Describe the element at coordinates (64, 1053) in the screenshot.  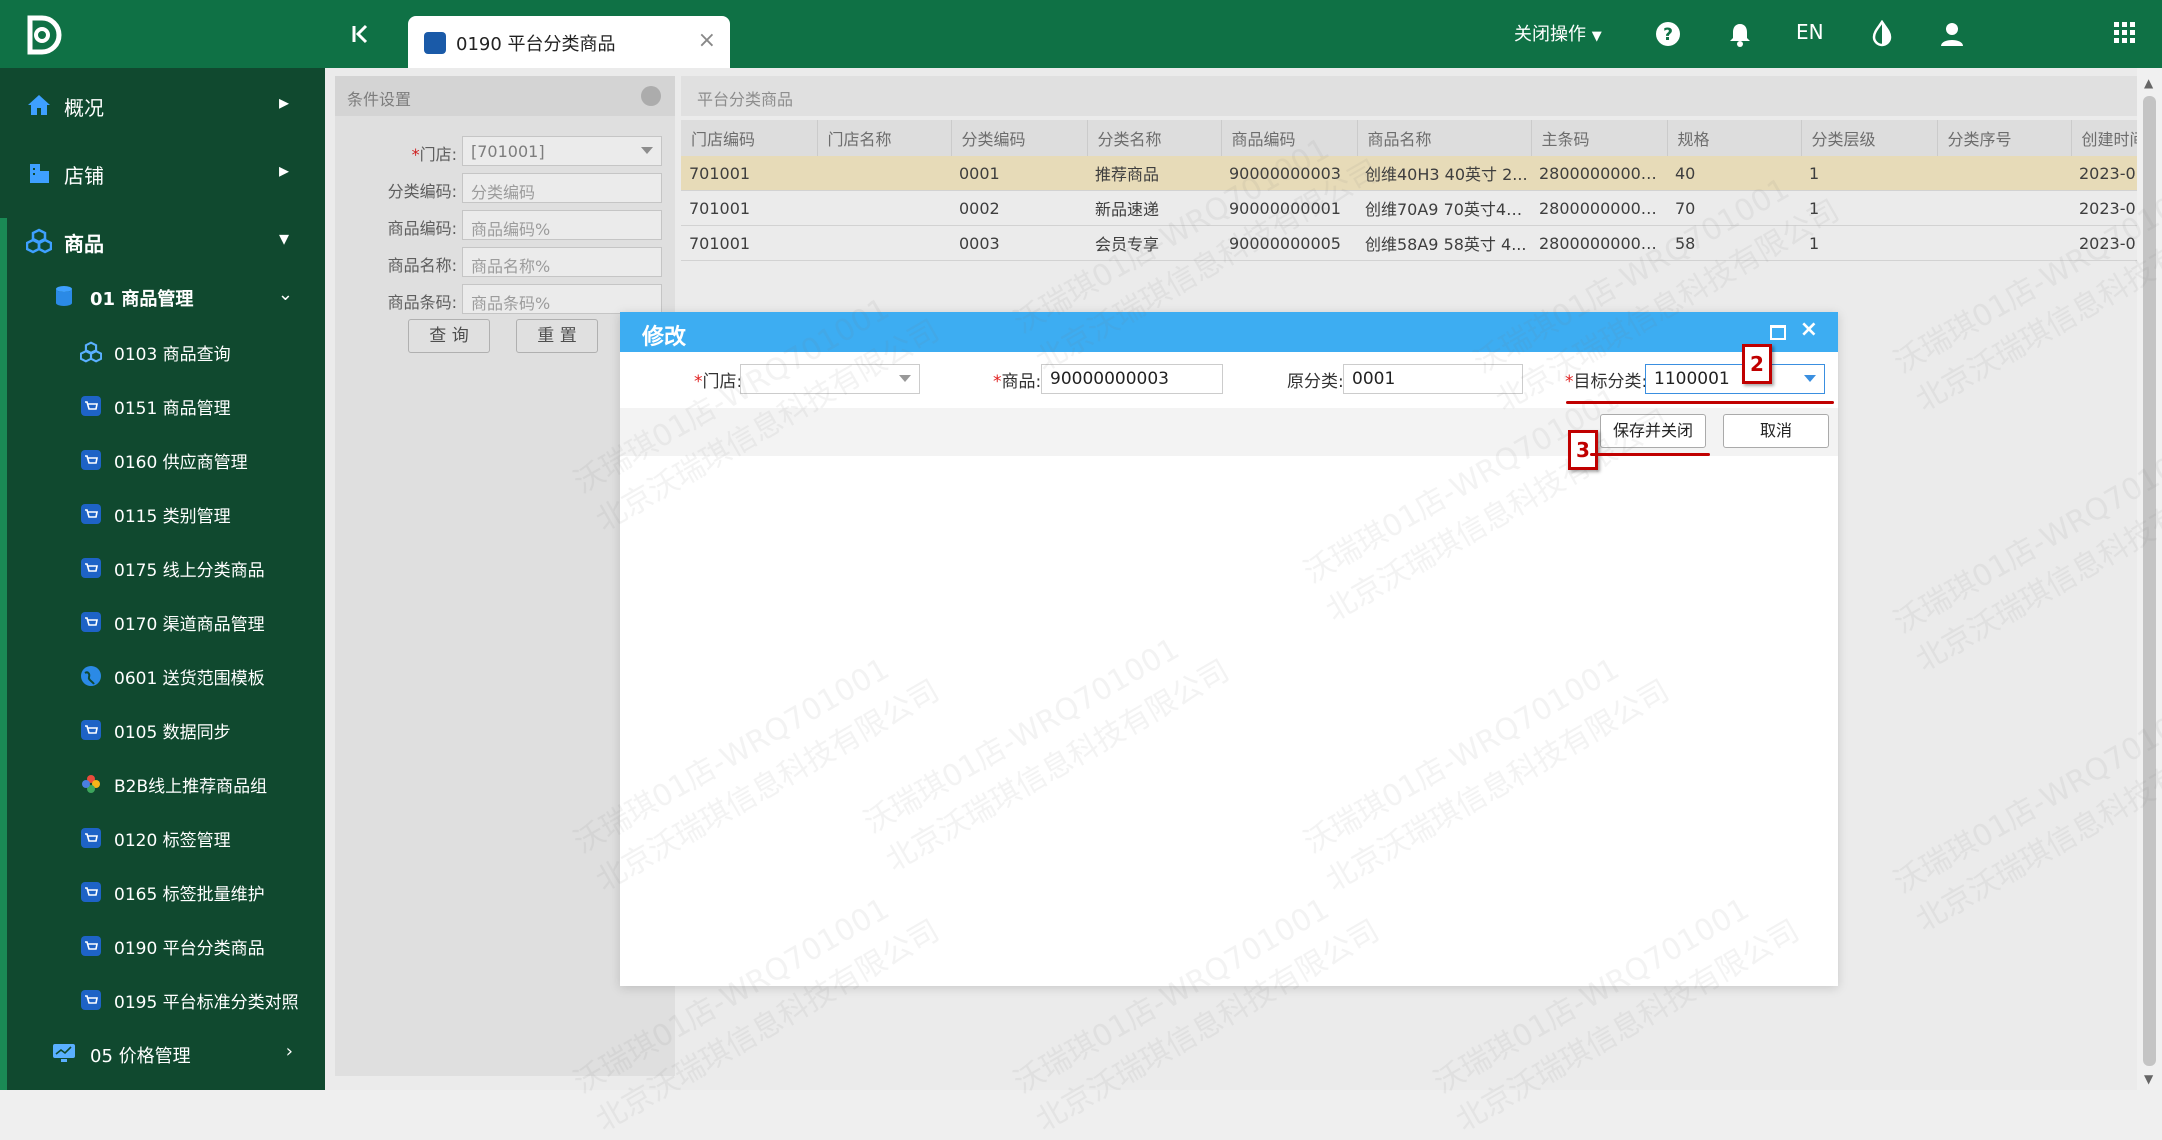
I see `monitor-icon` at that location.